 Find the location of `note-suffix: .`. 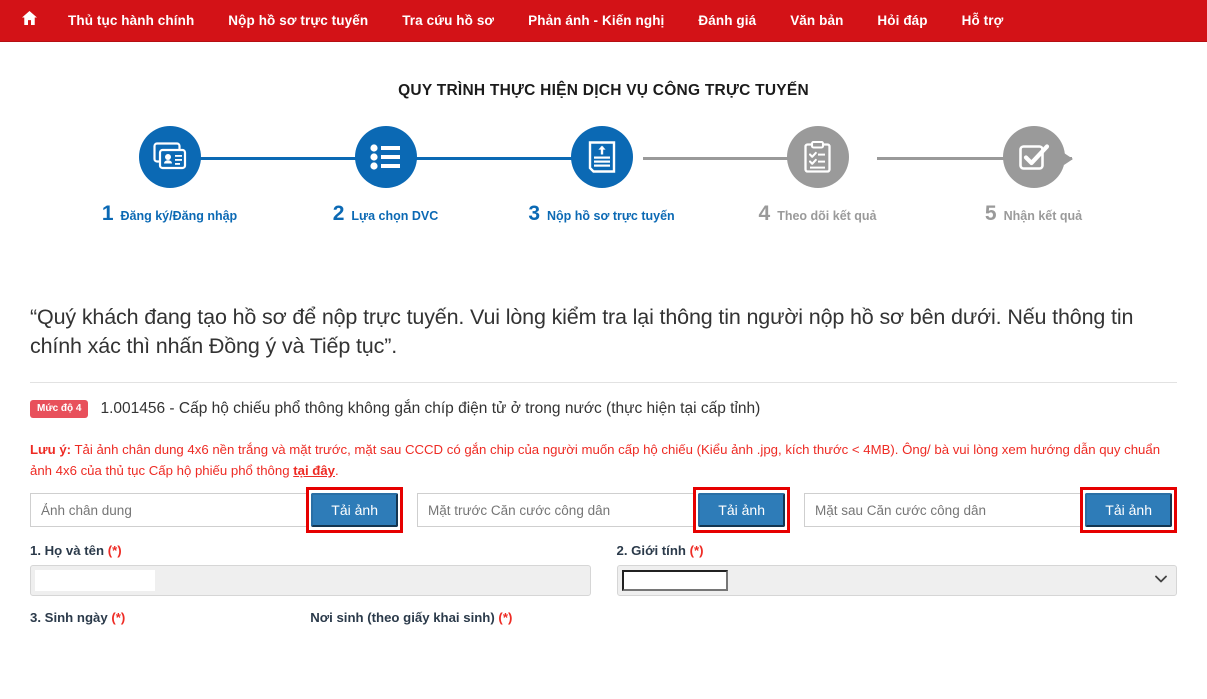

note-suffix: . is located at coordinates (337, 470).